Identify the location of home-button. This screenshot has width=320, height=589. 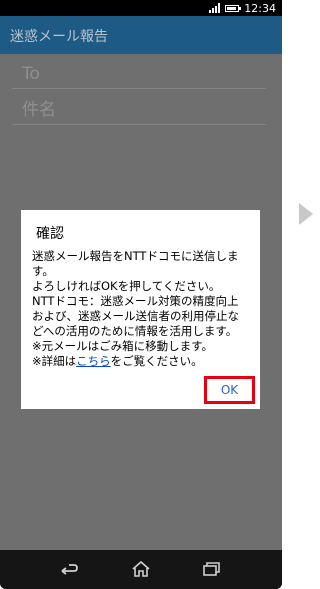
(141, 569).